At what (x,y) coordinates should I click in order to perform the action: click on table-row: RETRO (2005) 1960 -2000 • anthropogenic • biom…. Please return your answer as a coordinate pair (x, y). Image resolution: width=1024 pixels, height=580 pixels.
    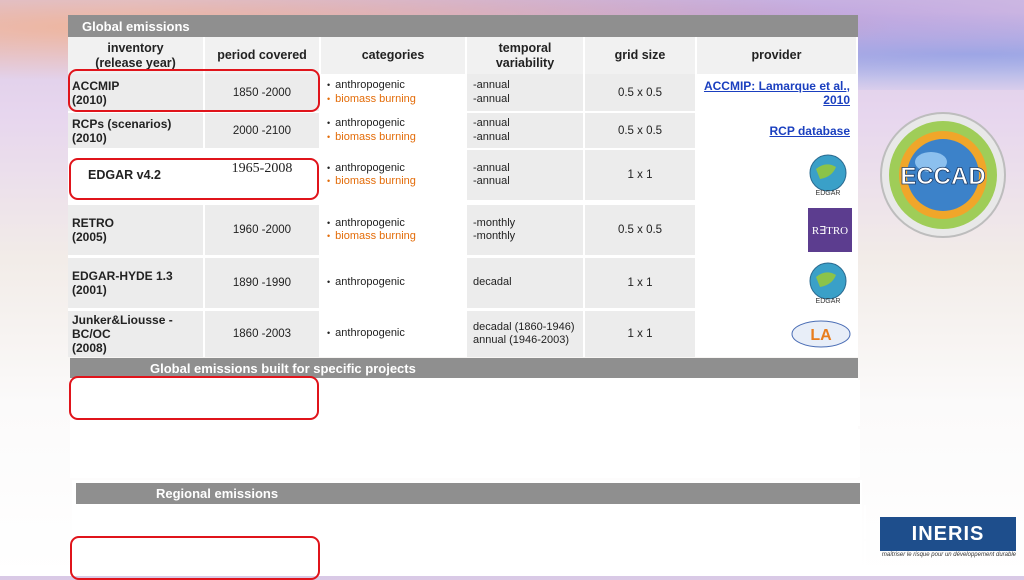
    Looking at the image, I should click on (463, 230).